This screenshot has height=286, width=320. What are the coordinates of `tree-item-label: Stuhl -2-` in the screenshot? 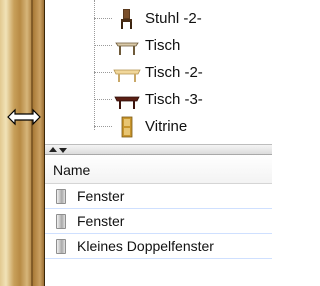 It's located at (173, 18).